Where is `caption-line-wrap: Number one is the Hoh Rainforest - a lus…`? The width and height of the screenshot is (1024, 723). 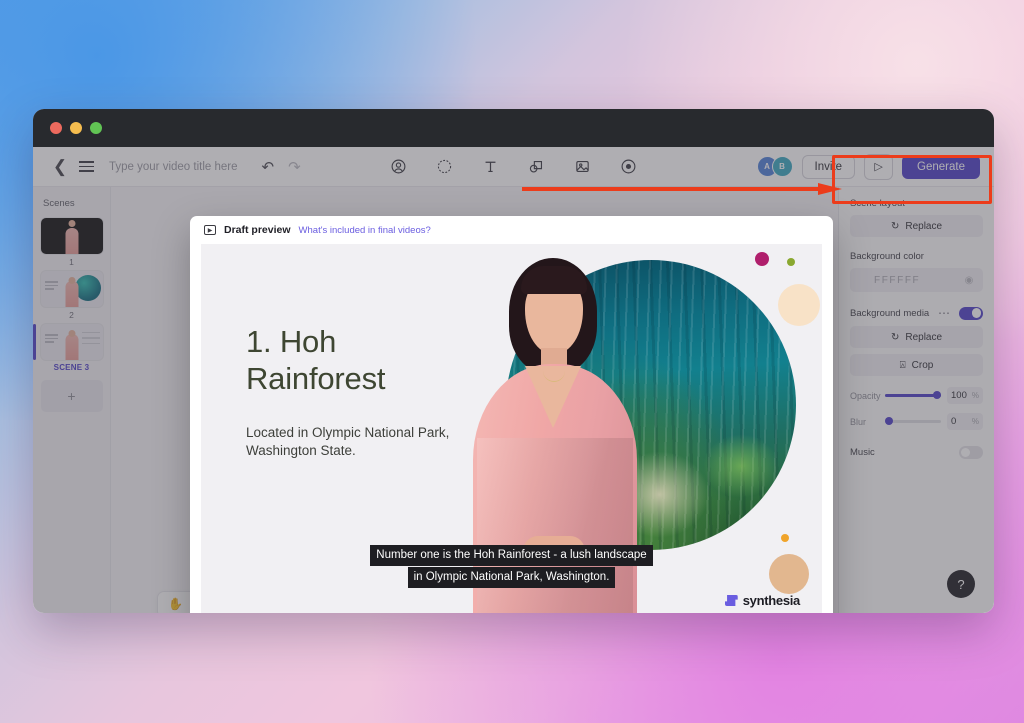 caption-line-wrap: Number one is the Hoh Rainforest - a lus… is located at coordinates (511, 555).